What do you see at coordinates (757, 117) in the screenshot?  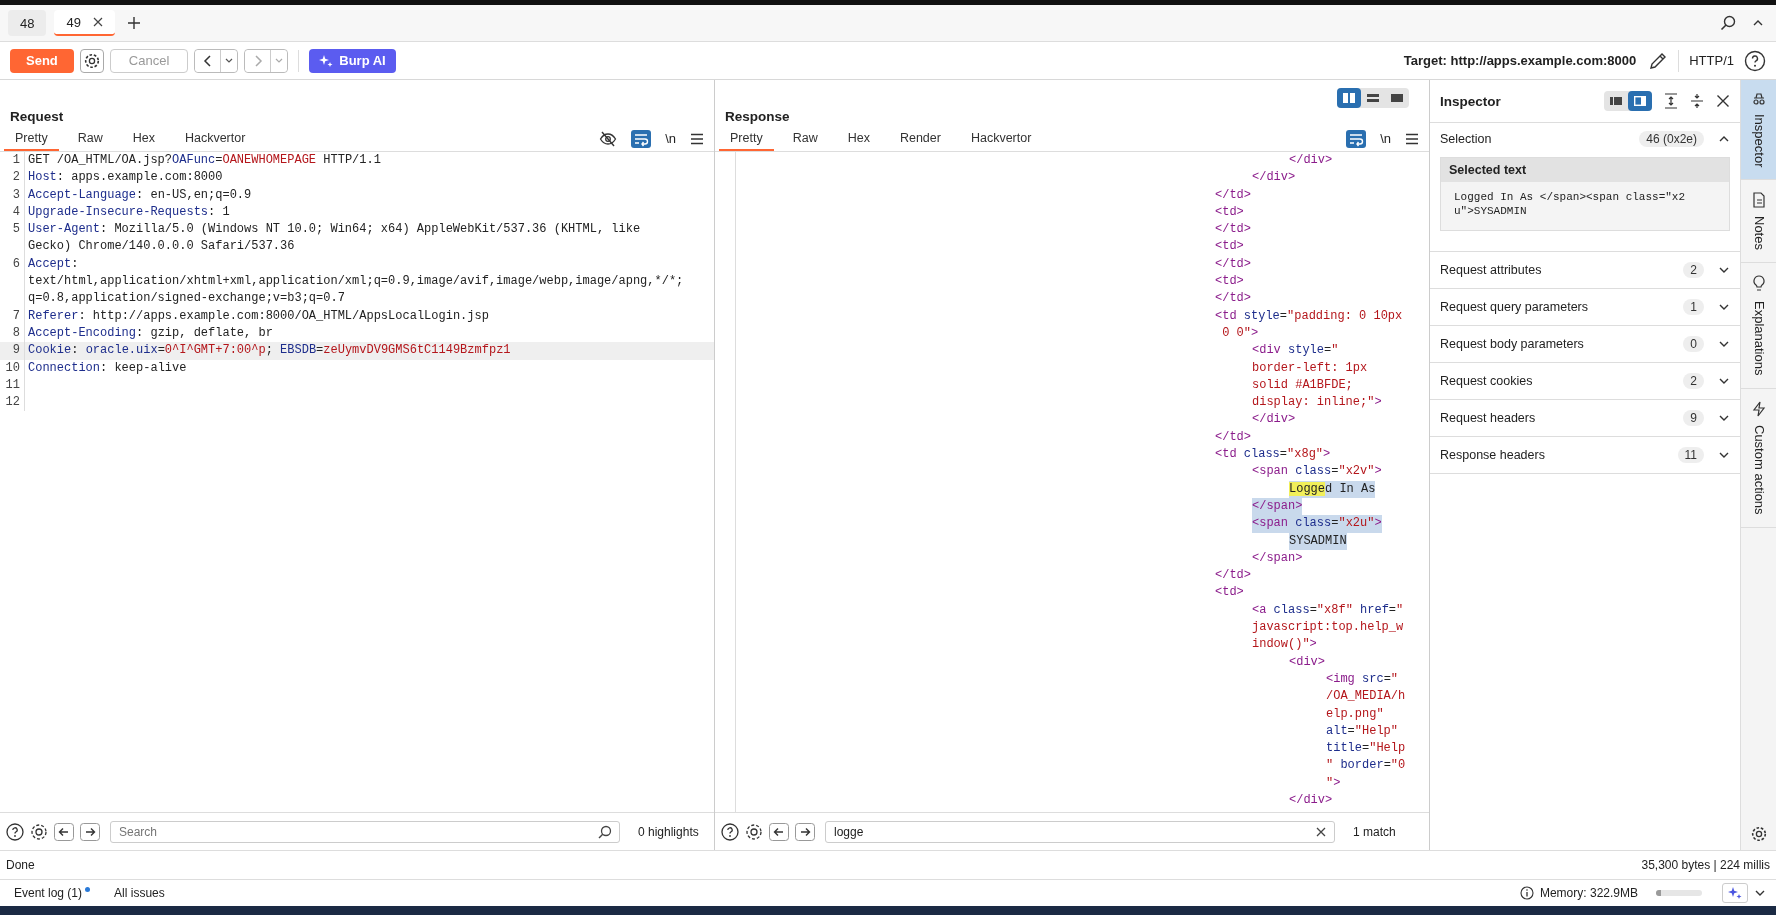 I see `pane-title: Response` at bounding box center [757, 117].